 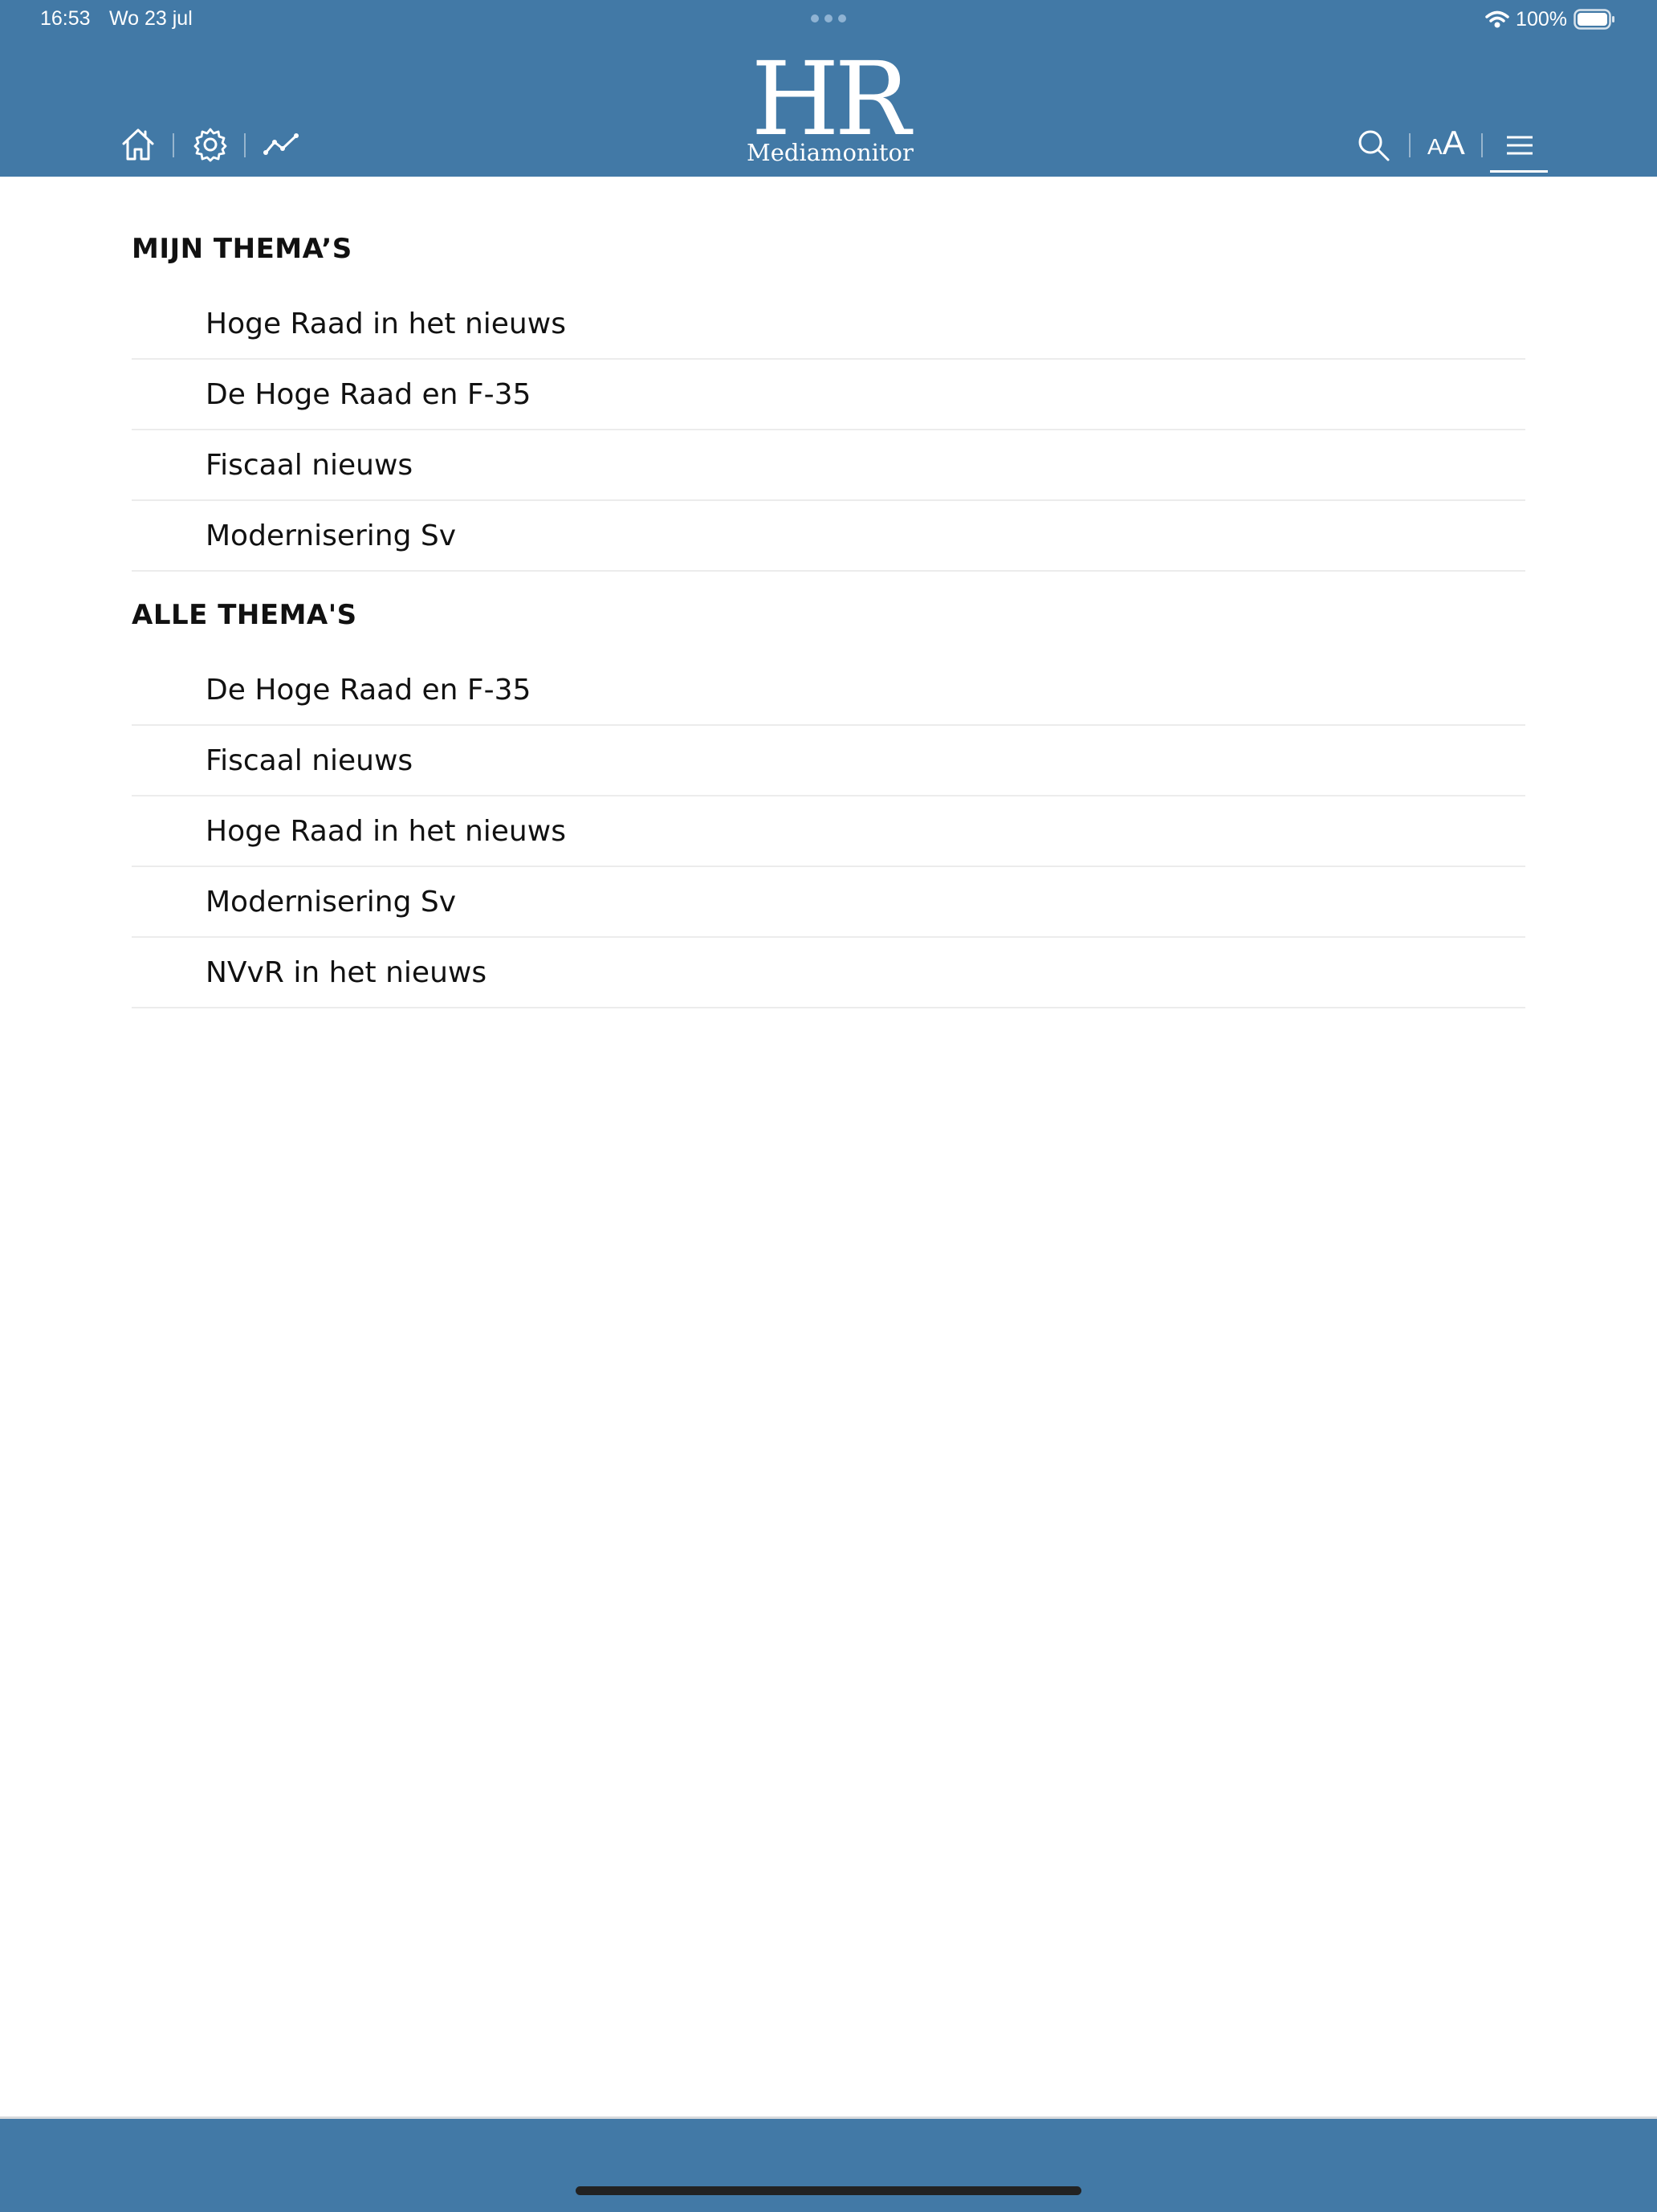 I want to click on battery-icon, so click(x=1594, y=19).